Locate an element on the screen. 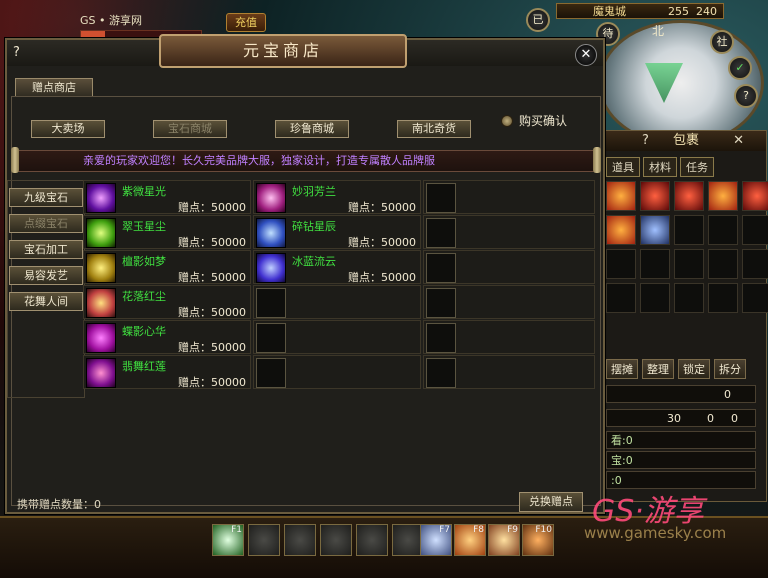 The width and height of the screenshot is (768, 578). shop-item: 蝶影心华 赠点：50000 is located at coordinates (167, 337).